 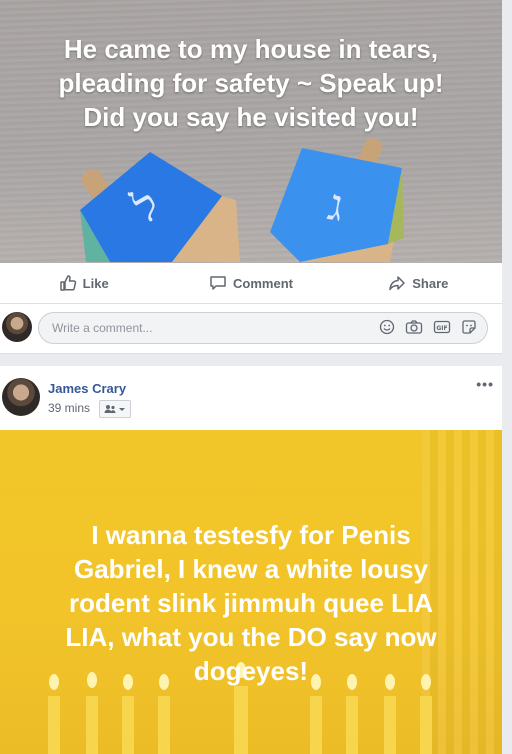 I want to click on camera-icon, so click(x=414, y=327).